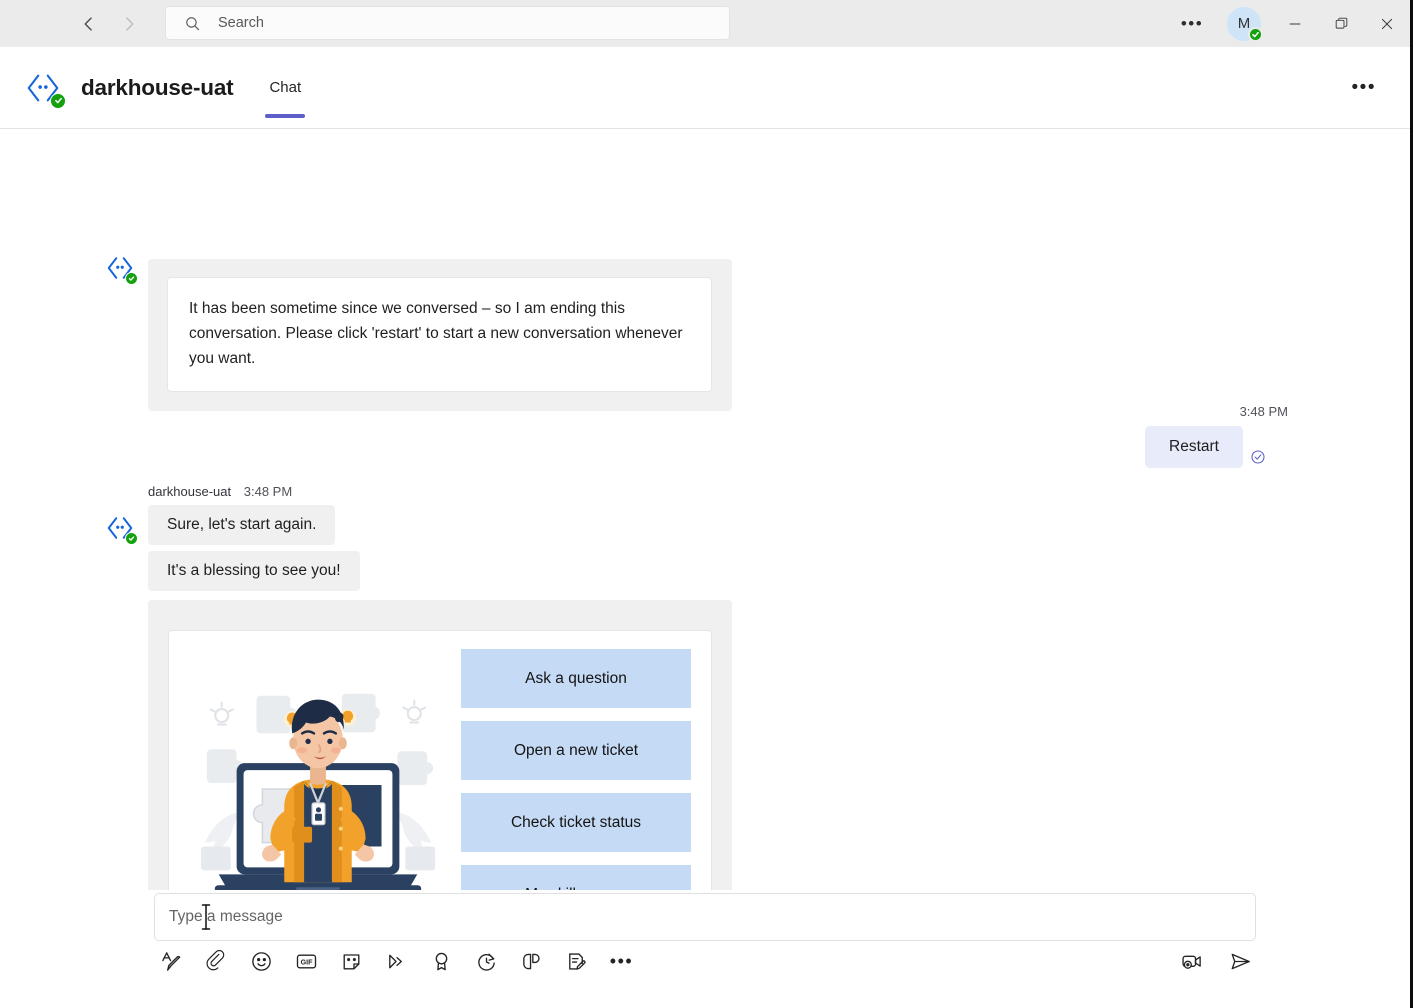 Image resolution: width=1413 pixels, height=1008 pixels. Describe the element at coordinates (576, 877) in the screenshot. I see `card-action-my-skills-menu: My skills menu` at that location.